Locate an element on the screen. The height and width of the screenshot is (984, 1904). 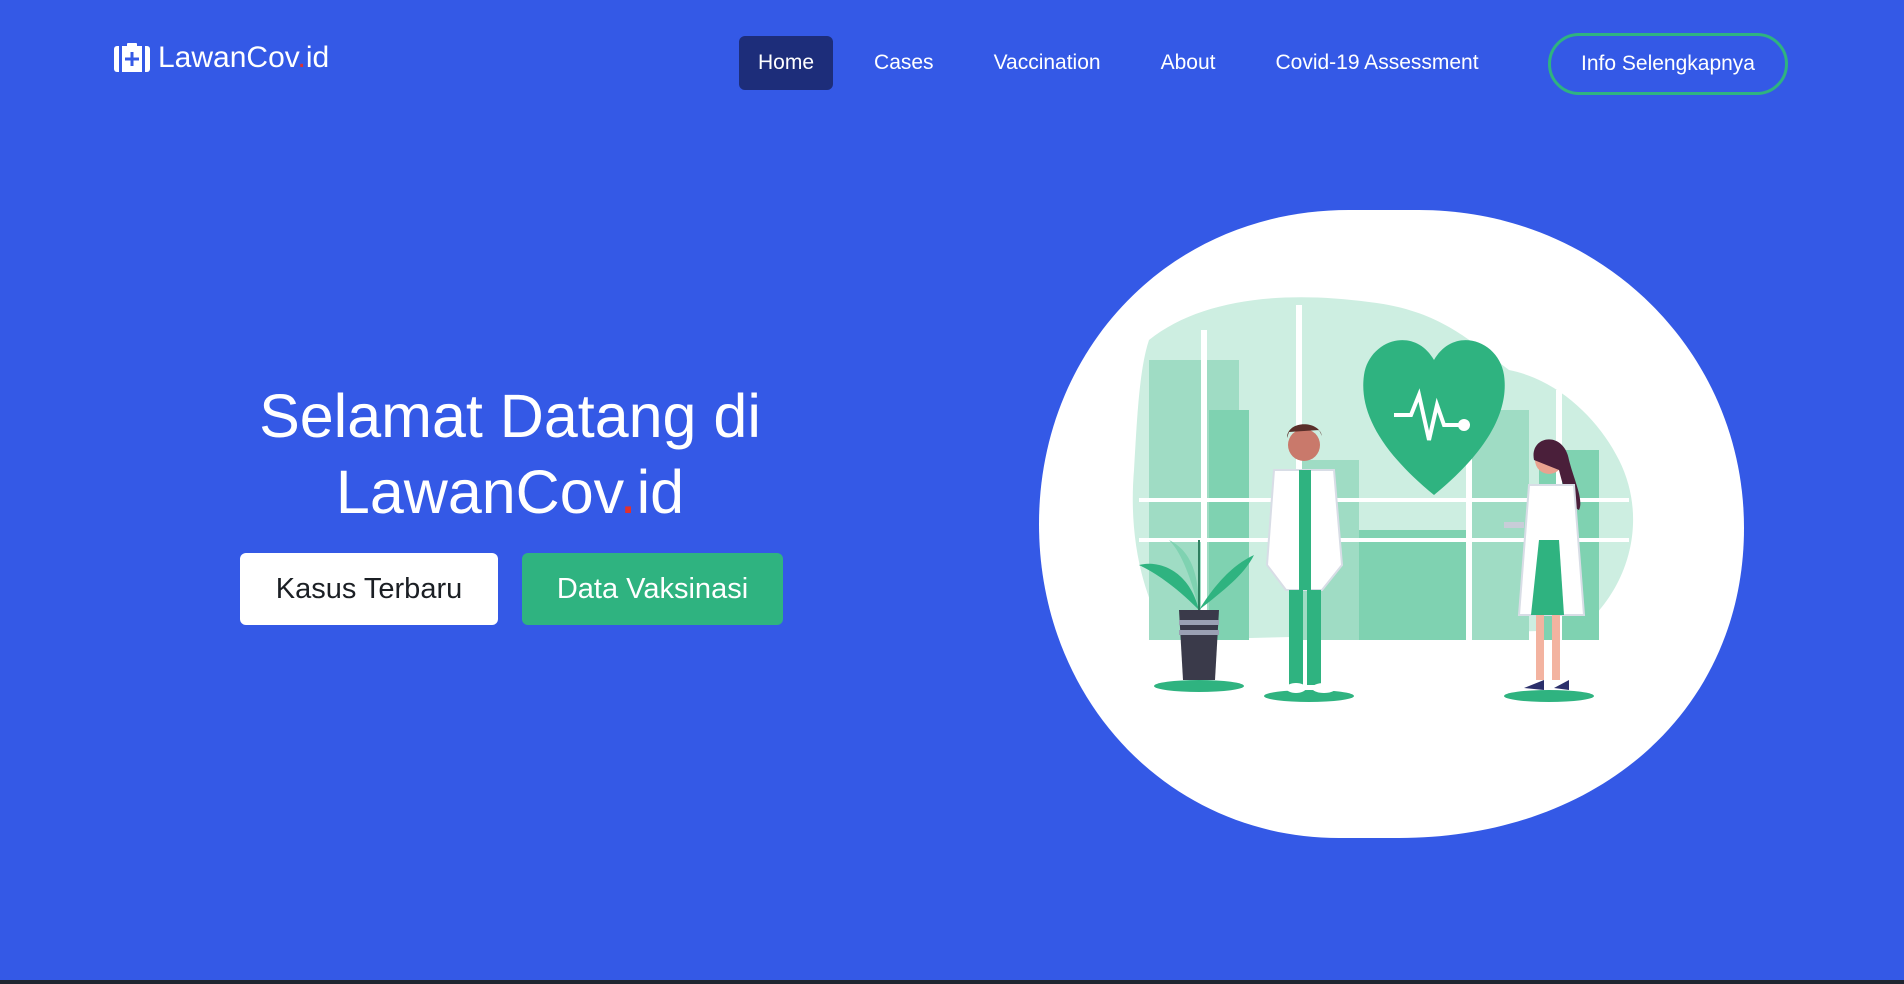
hero-title-line2: LawanCov.id is located at coordinates (510, 492).